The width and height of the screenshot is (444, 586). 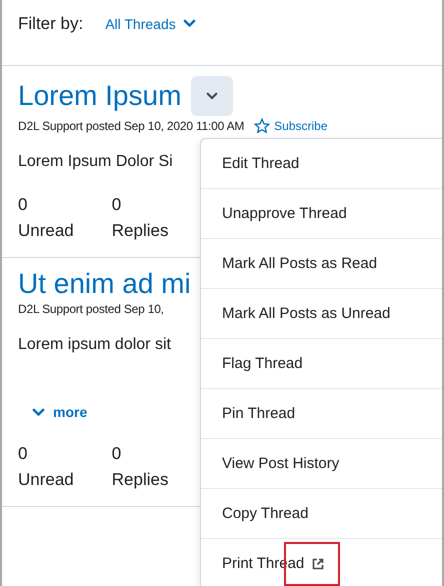 What do you see at coordinates (321, 314) in the screenshot?
I see `menu-item: Mark All Posts as Unread` at bounding box center [321, 314].